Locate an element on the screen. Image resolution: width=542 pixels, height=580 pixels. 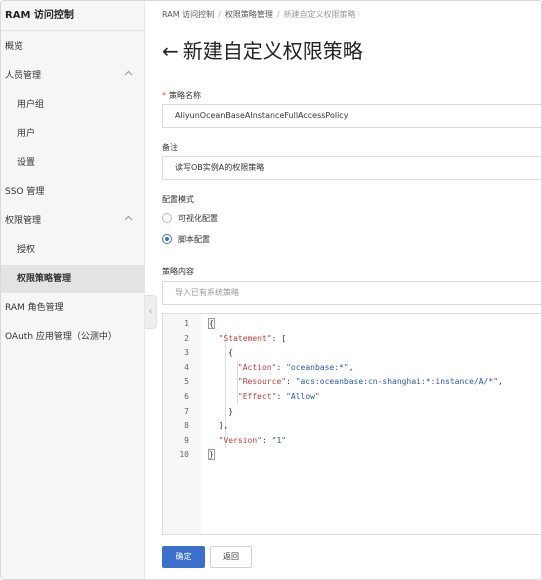
code-line: ], is located at coordinates (219, 426).